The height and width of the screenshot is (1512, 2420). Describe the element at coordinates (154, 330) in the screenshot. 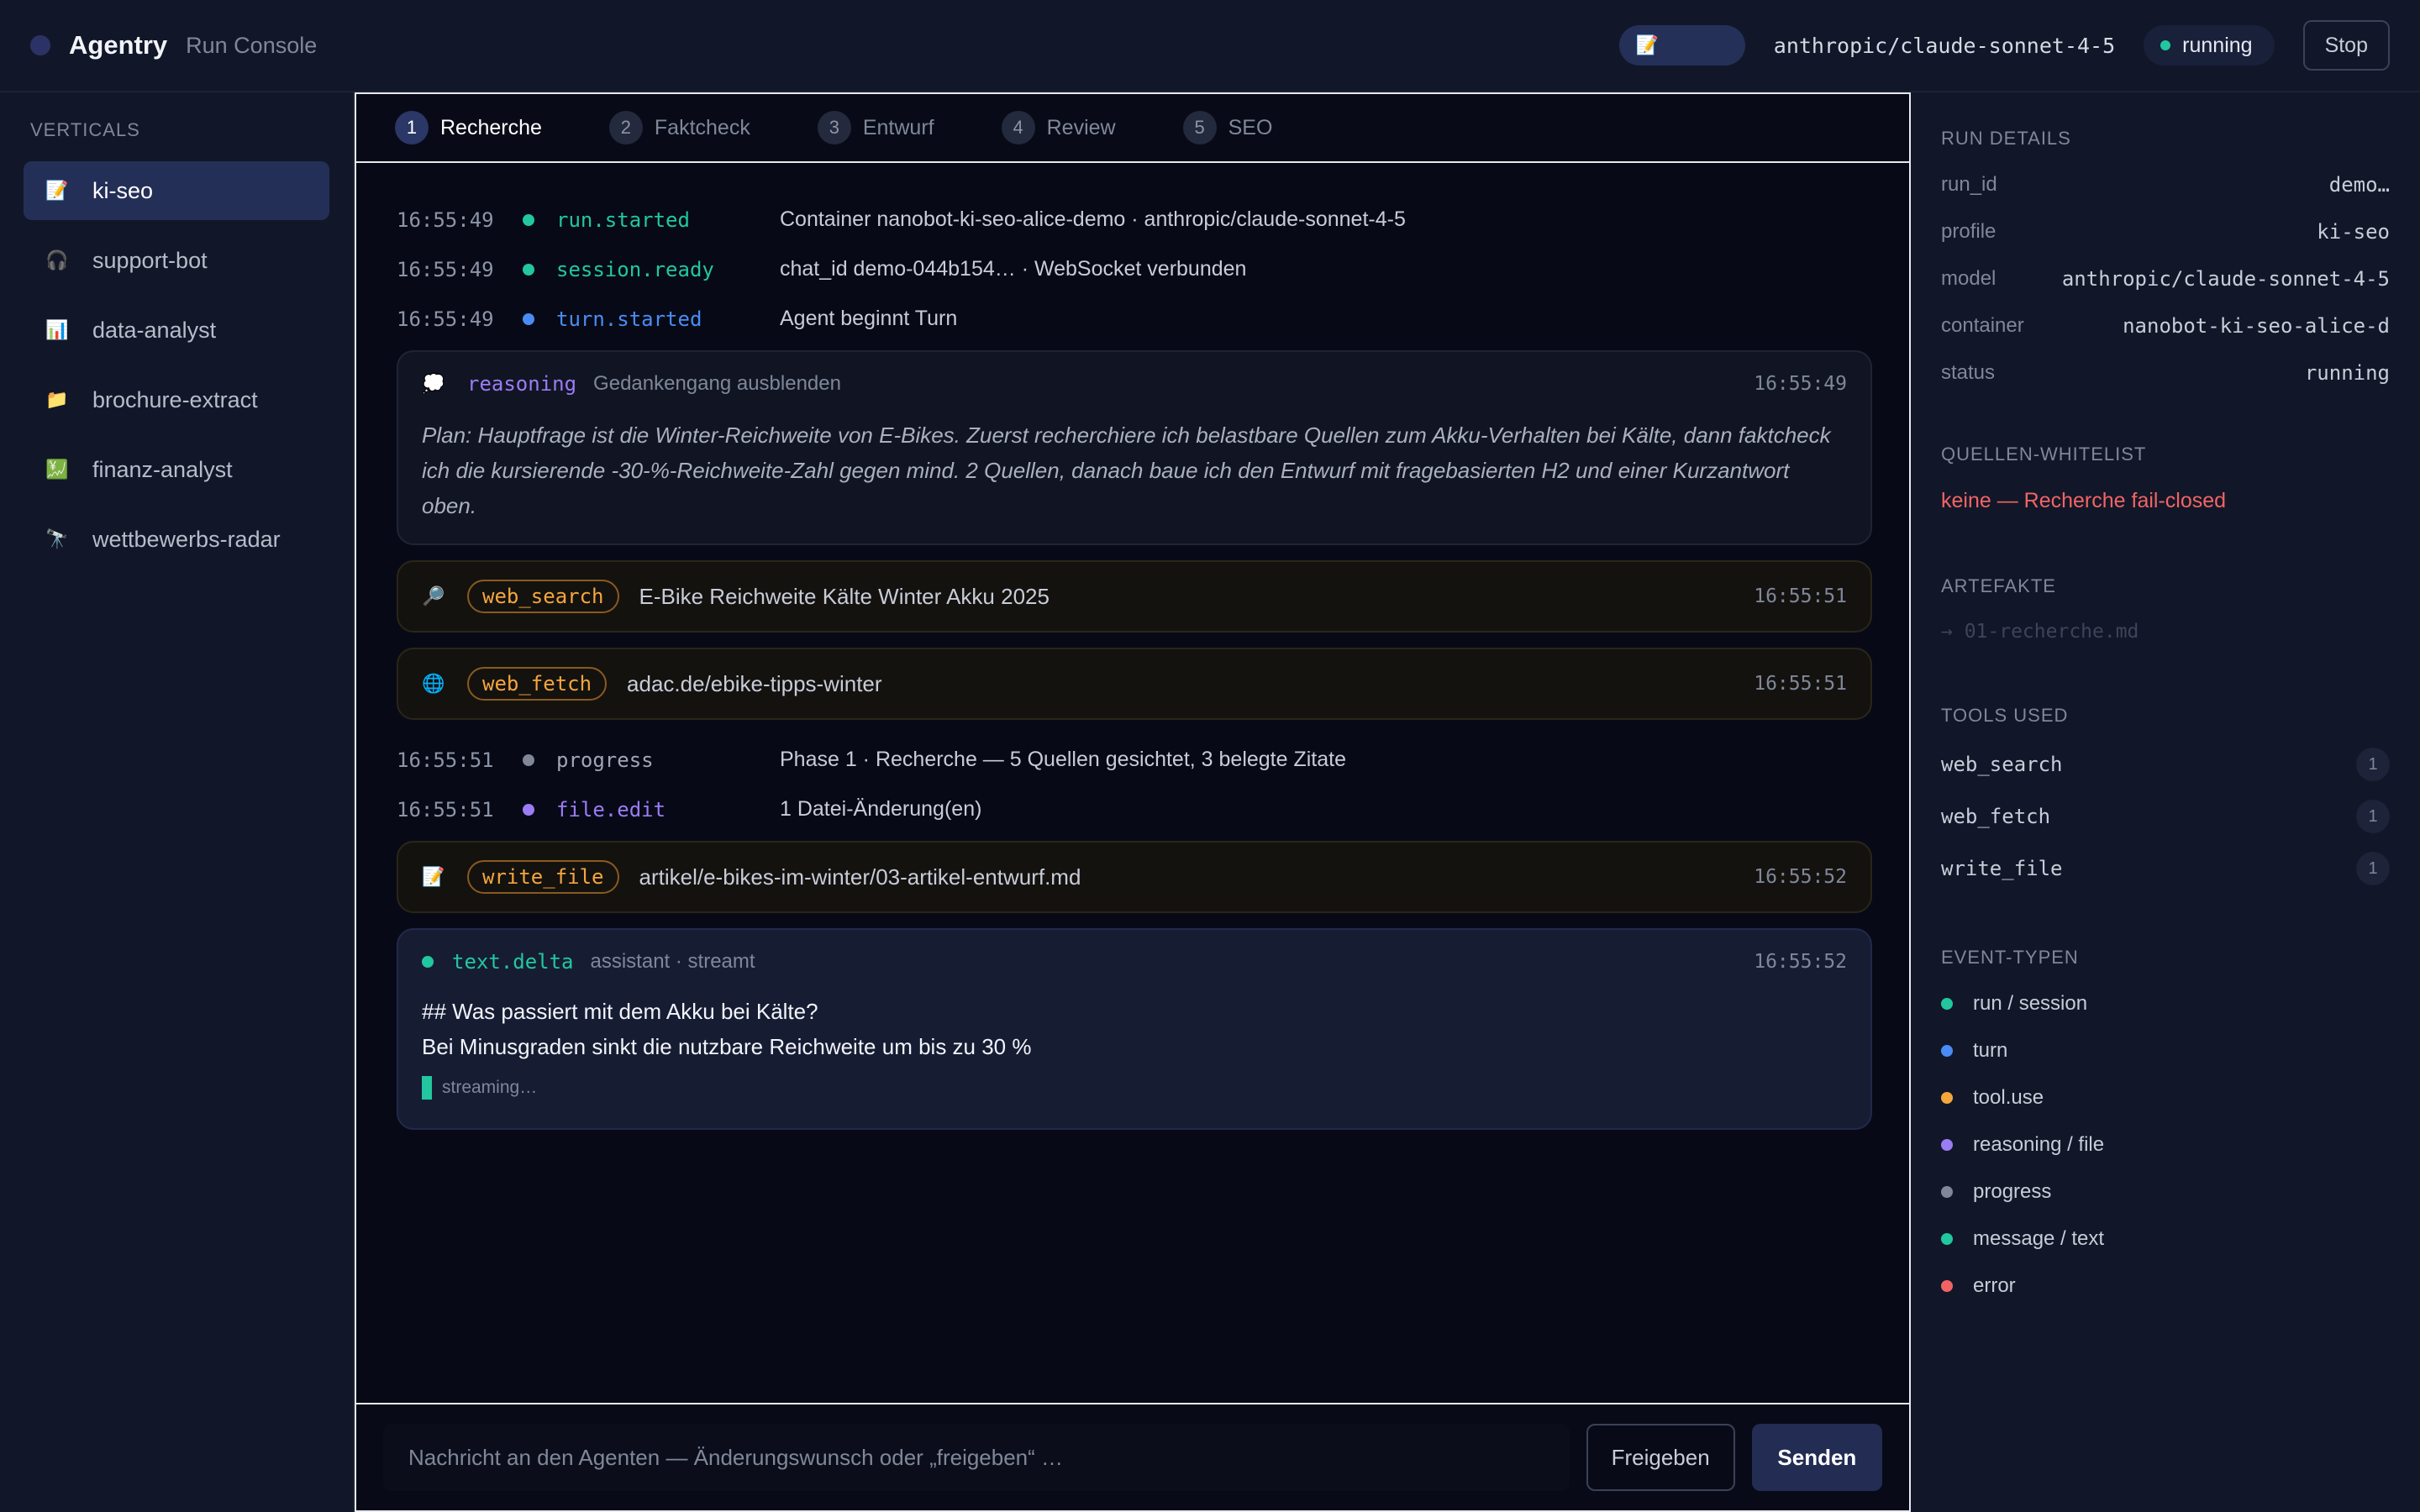

I see `sidebar-item-label: data-analyst` at that location.